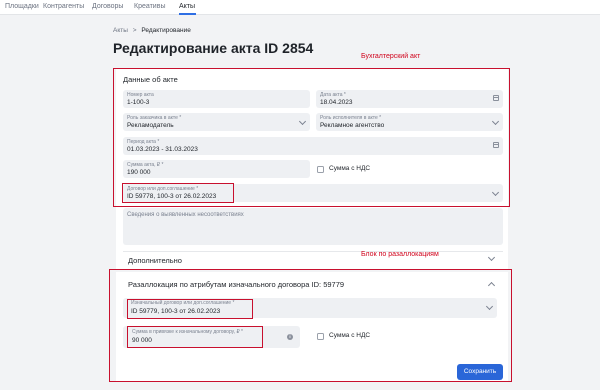 This screenshot has height=390, width=600. I want to click on vat-checkbox-label: Сумма с НДС, so click(350, 168).